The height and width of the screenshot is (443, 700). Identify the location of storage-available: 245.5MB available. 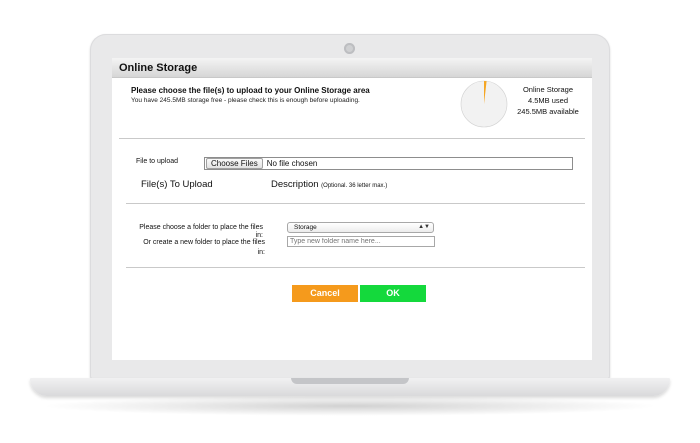
(548, 111).